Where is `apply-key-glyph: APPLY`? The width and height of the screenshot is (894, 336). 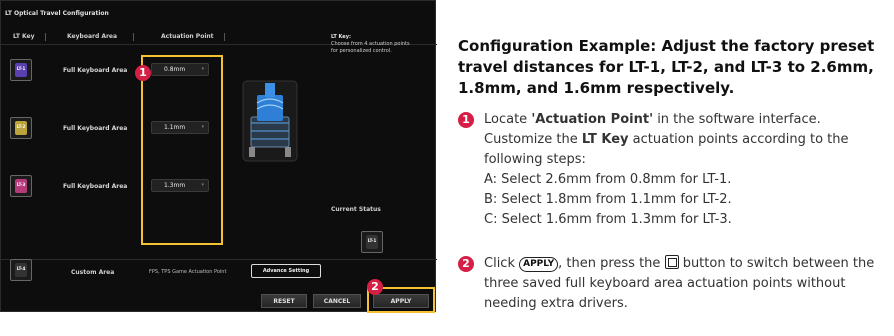 apply-key-glyph: APPLY is located at coordinates (539, 264).